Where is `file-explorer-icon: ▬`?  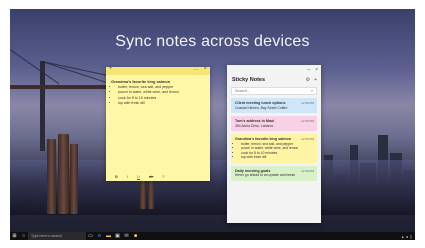 file-explorer-icon: ▬ is located at coordinates (108, 236).